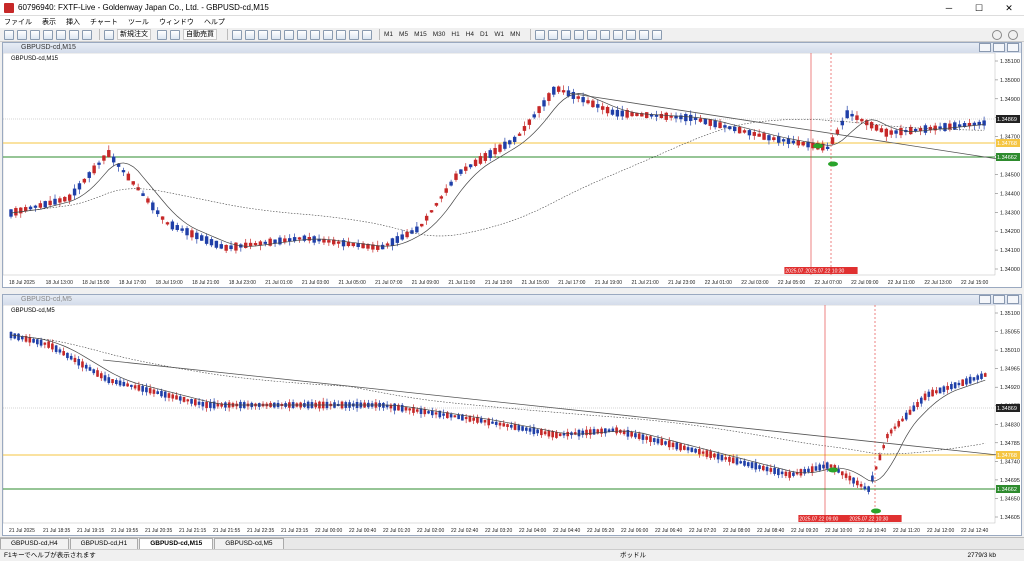 This screenshot has width=1024, height=561. Describe the element at coordinates (949, 8) in the screenshot. I see `minimize-button: ─` at that location.